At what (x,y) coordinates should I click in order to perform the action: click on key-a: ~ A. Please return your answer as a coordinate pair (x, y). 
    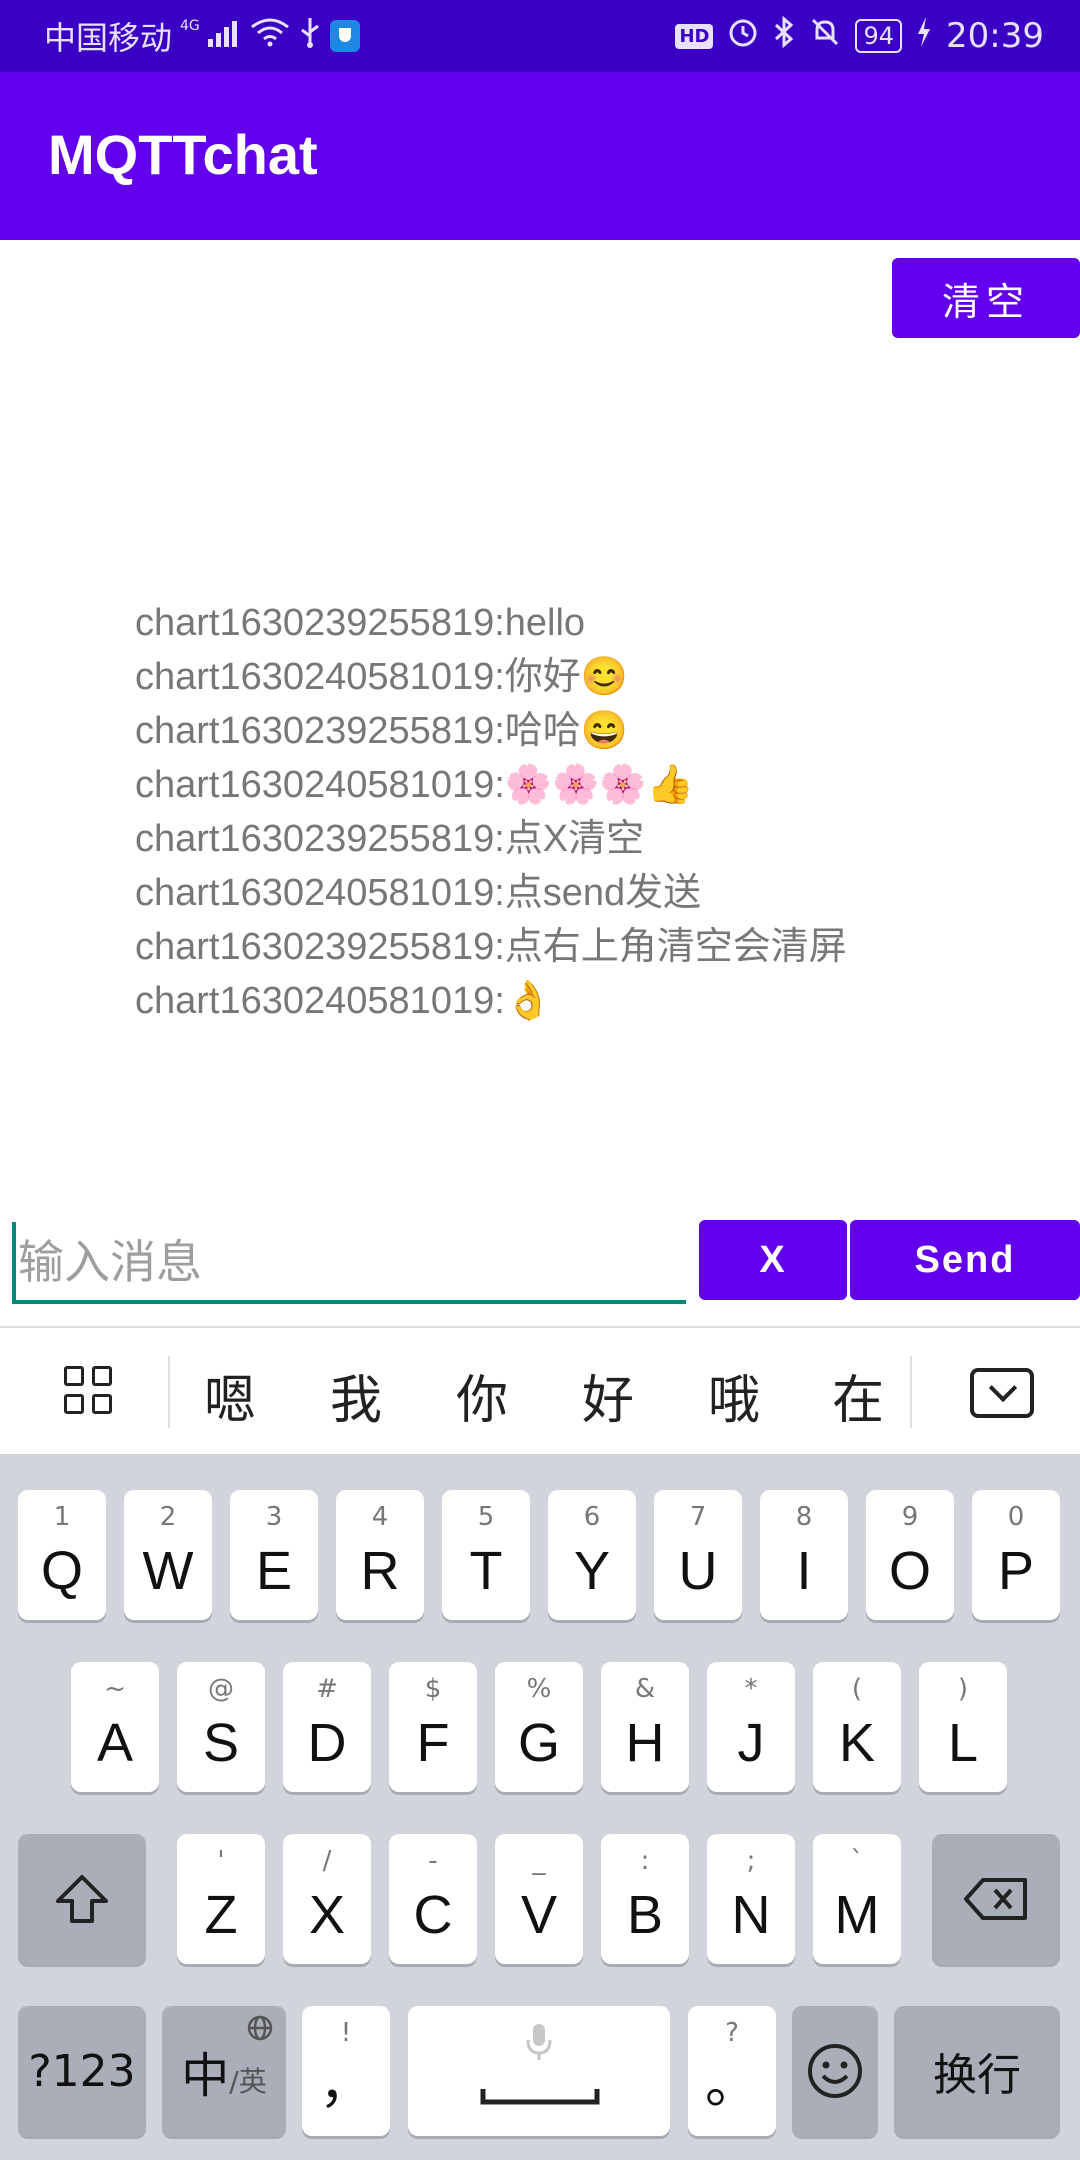
    Looking at the image, I should click on (115, 1727).